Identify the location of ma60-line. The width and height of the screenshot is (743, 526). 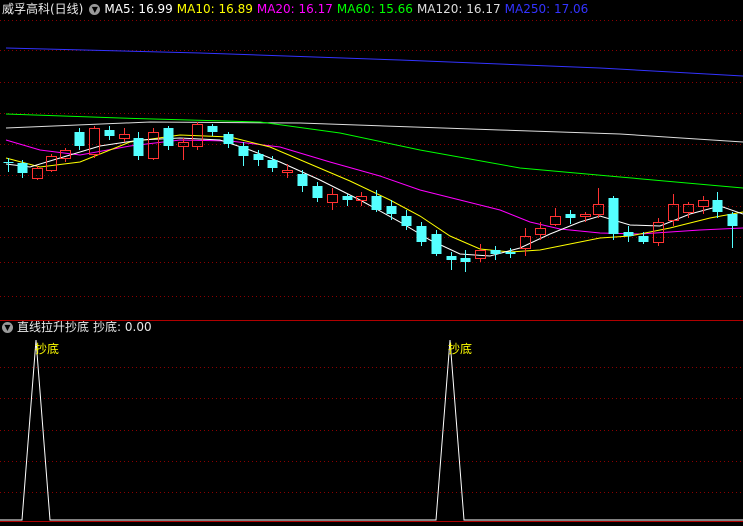
(374, 151).